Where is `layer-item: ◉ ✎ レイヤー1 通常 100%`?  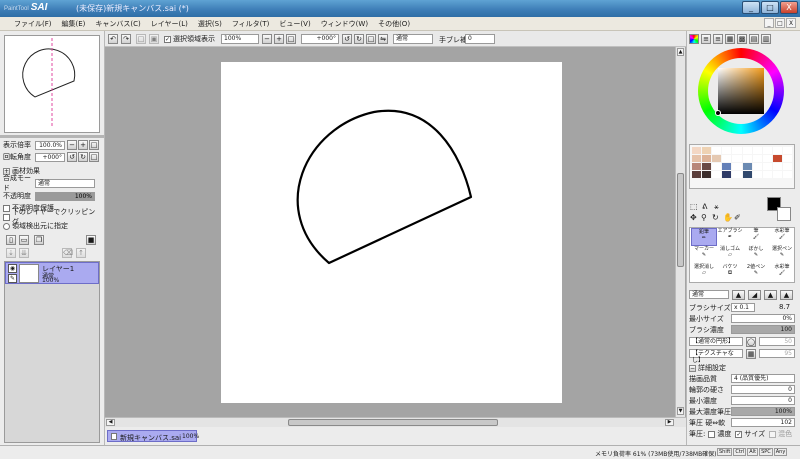 layer-item: ◉ ✎ レイヤー1 通常 100% is located at coordinates (52, 273).